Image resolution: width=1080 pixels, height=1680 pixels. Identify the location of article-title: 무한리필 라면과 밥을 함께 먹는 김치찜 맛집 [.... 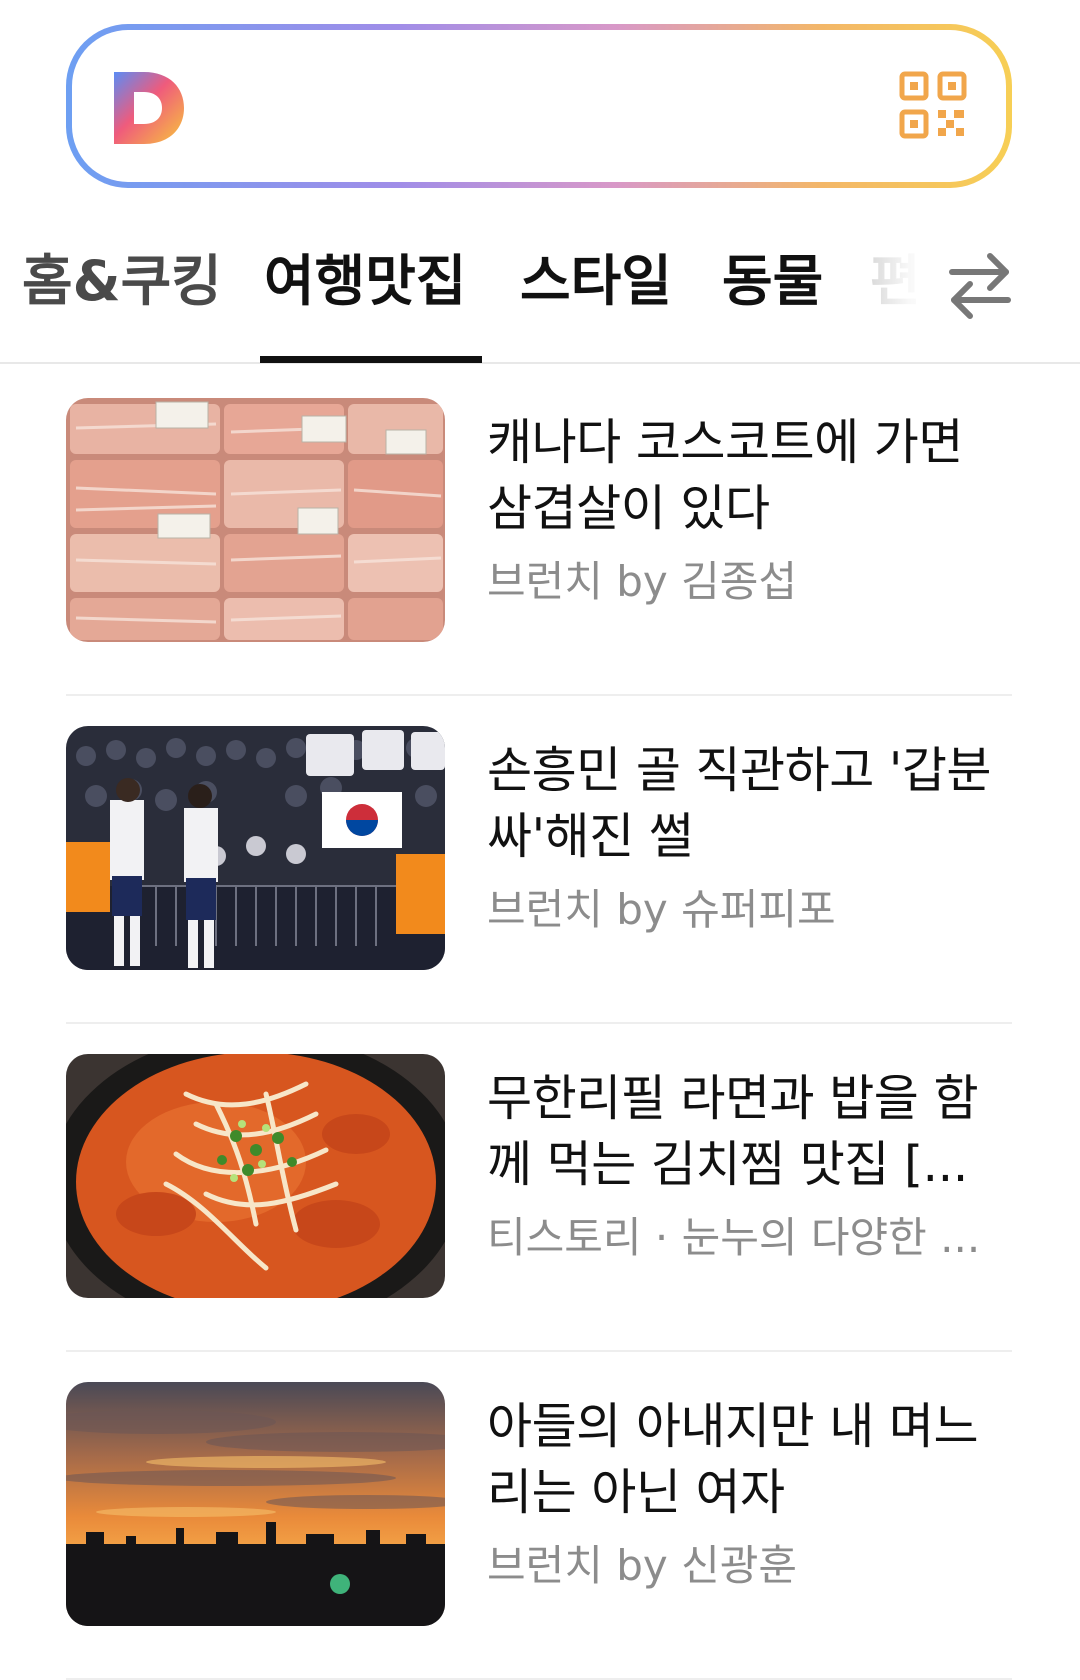
(752, 1132).